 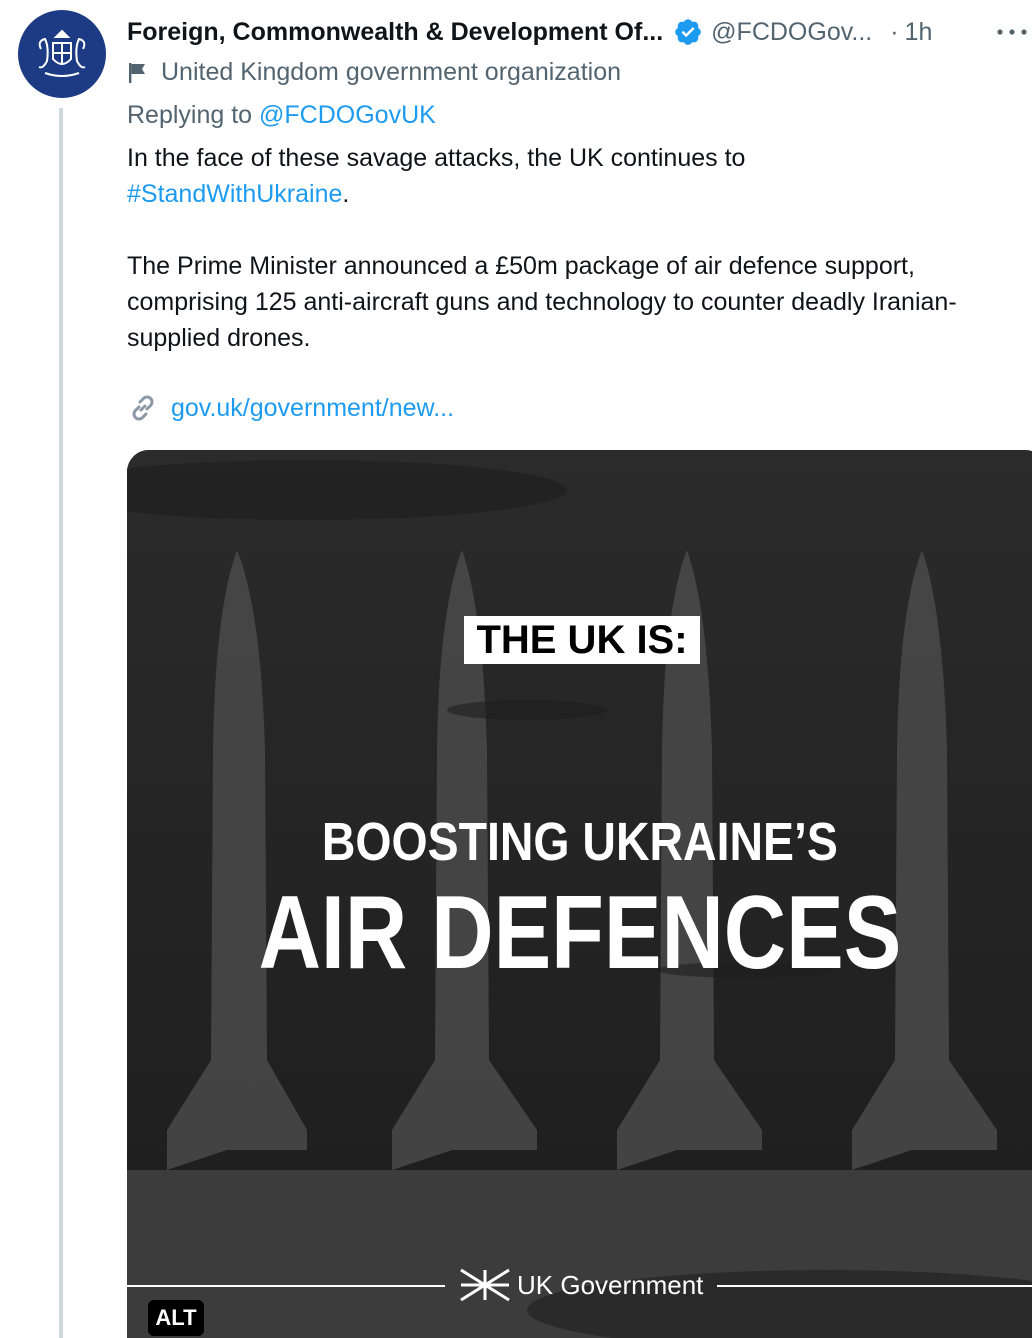 What do you see at coordinates (874, 1286) in the screenshot?
I see `footer-rule-right` at bounding box center [874, 1286].